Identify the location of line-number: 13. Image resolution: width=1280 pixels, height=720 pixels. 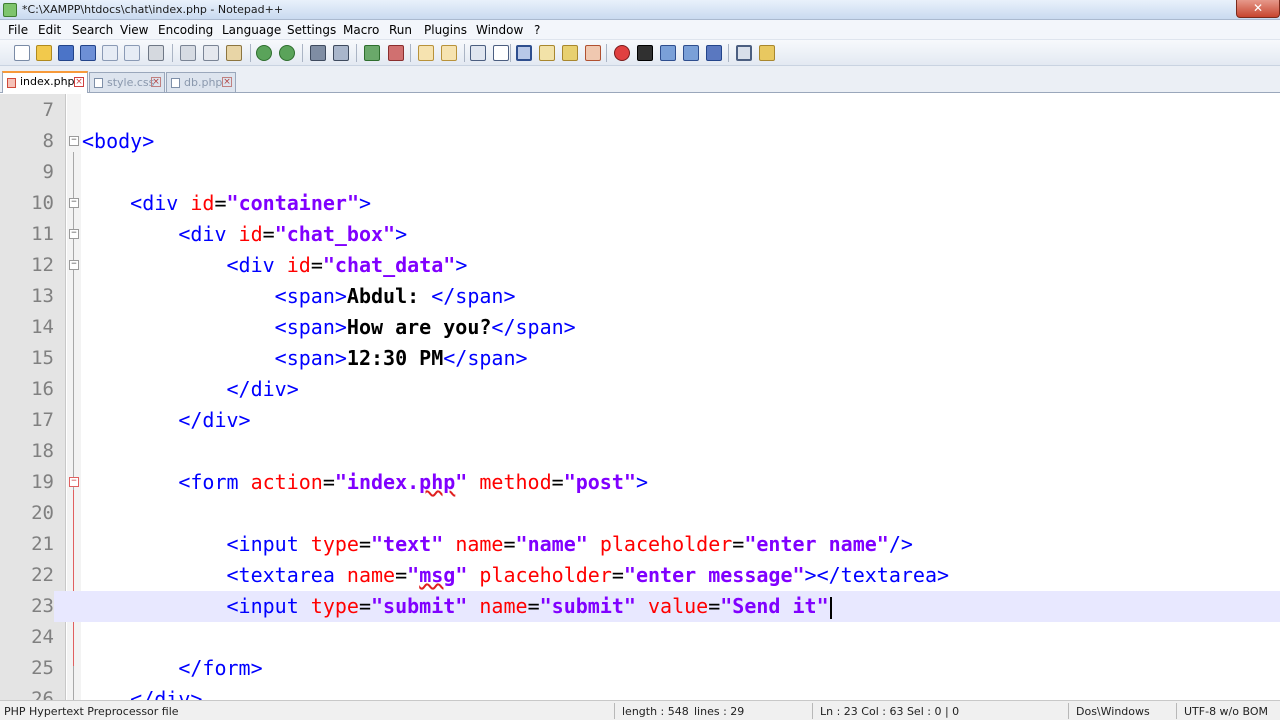
(42, 296).